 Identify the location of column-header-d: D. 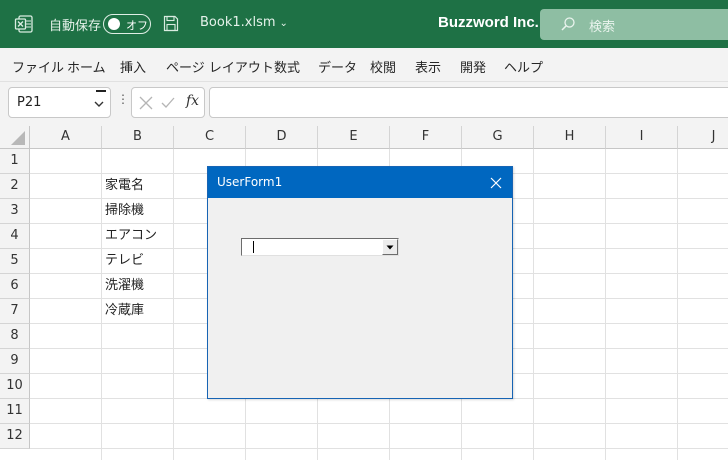
(282, 137).